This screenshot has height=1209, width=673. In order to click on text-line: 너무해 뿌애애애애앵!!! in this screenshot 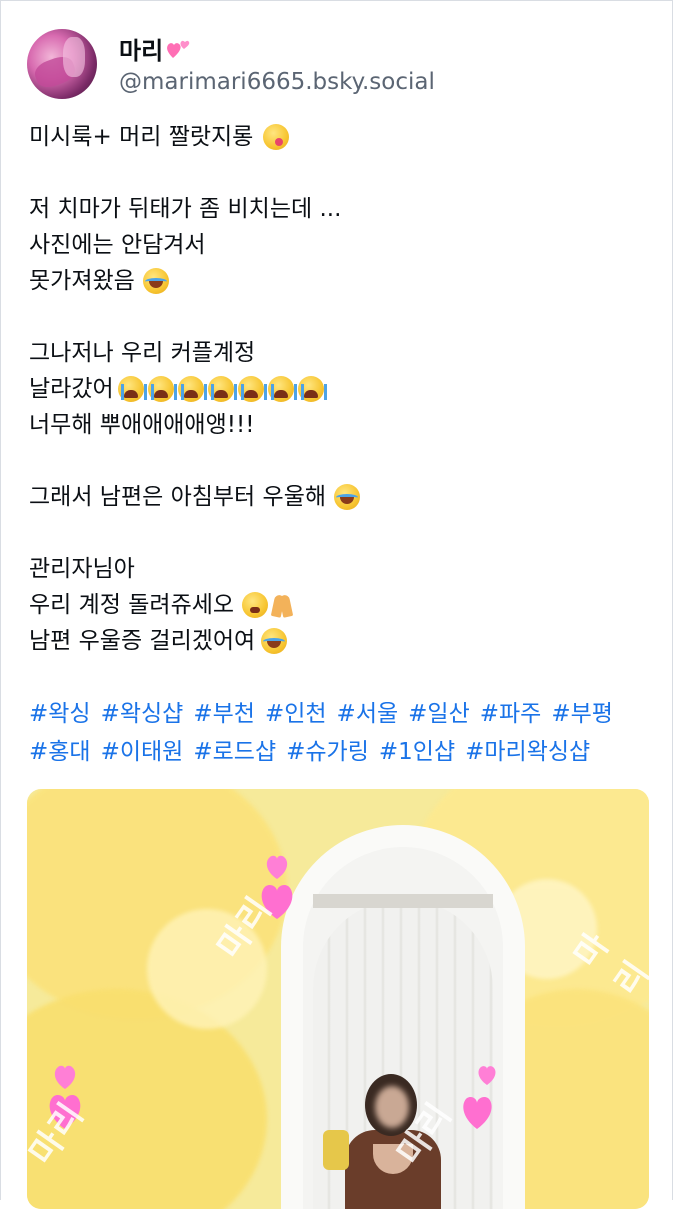, I will do `click(339, 425)`.